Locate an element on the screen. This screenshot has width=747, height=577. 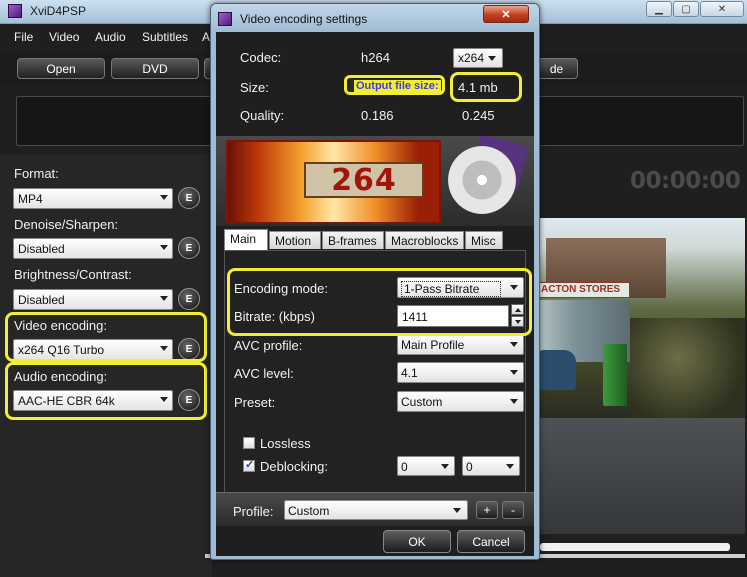
settings-tabs: Main Motion B-frames Macroblocks Misc is located at coordinates (374, 239).